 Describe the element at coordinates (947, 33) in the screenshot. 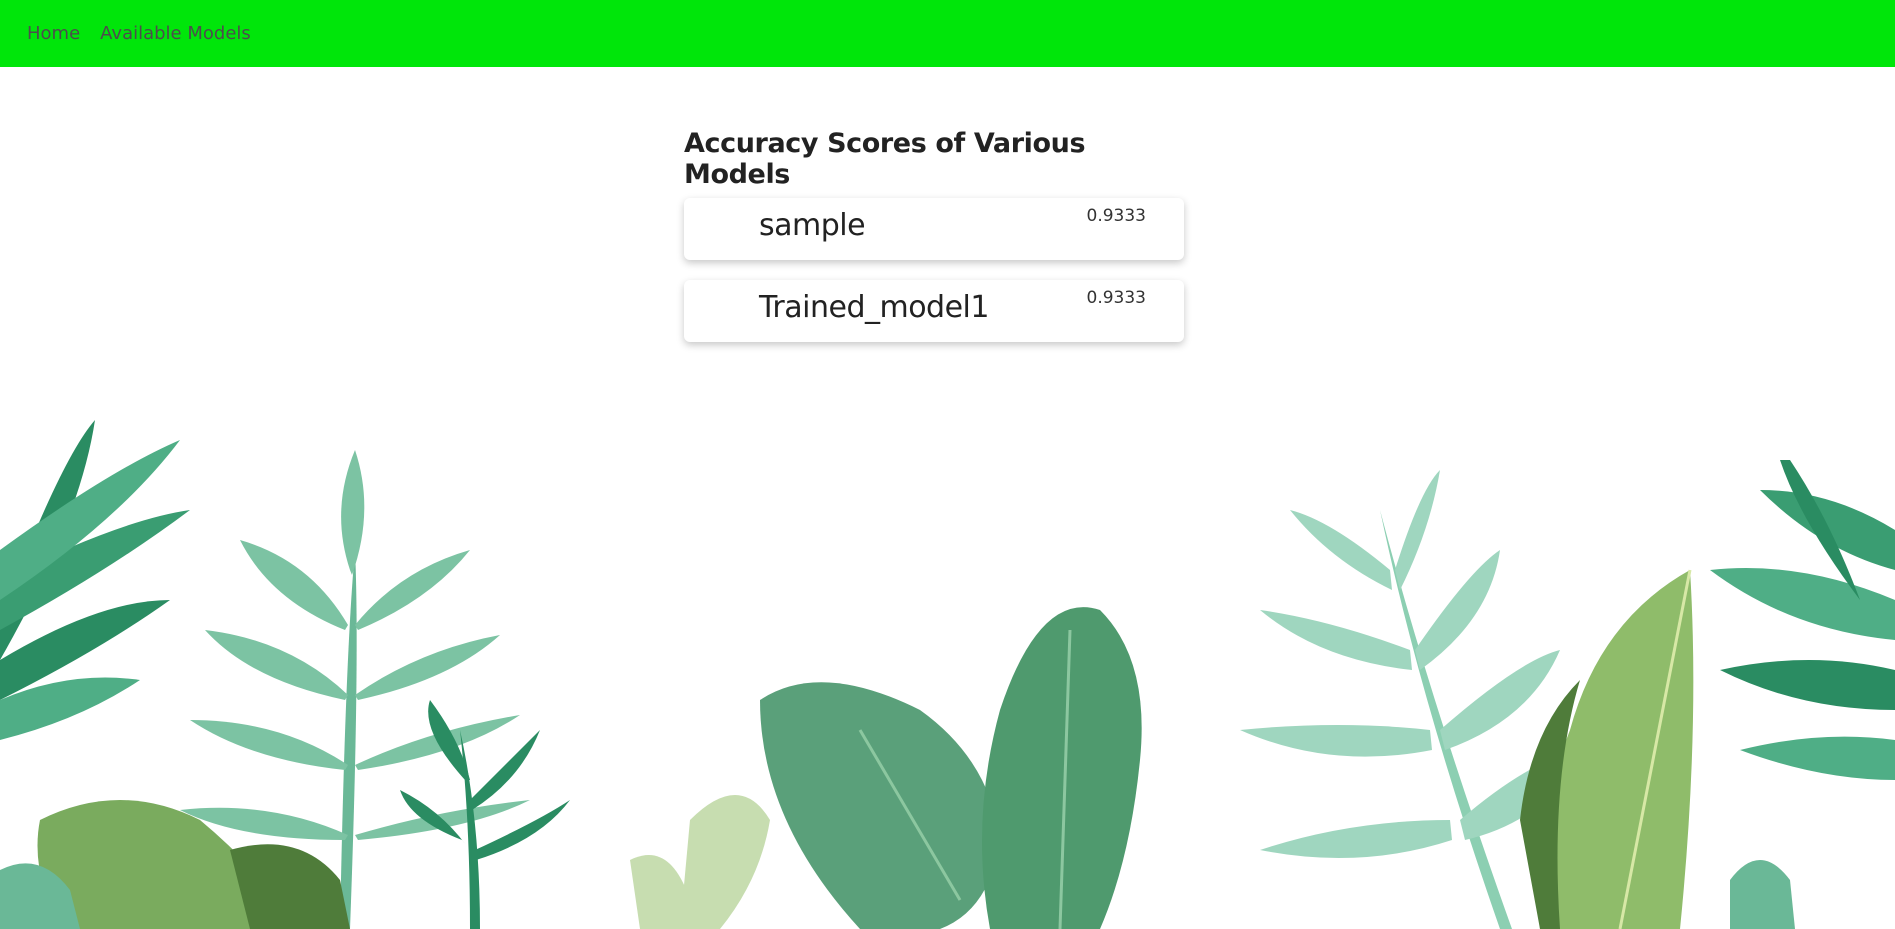

I see `top-navbar: Home Available Models` at that location.